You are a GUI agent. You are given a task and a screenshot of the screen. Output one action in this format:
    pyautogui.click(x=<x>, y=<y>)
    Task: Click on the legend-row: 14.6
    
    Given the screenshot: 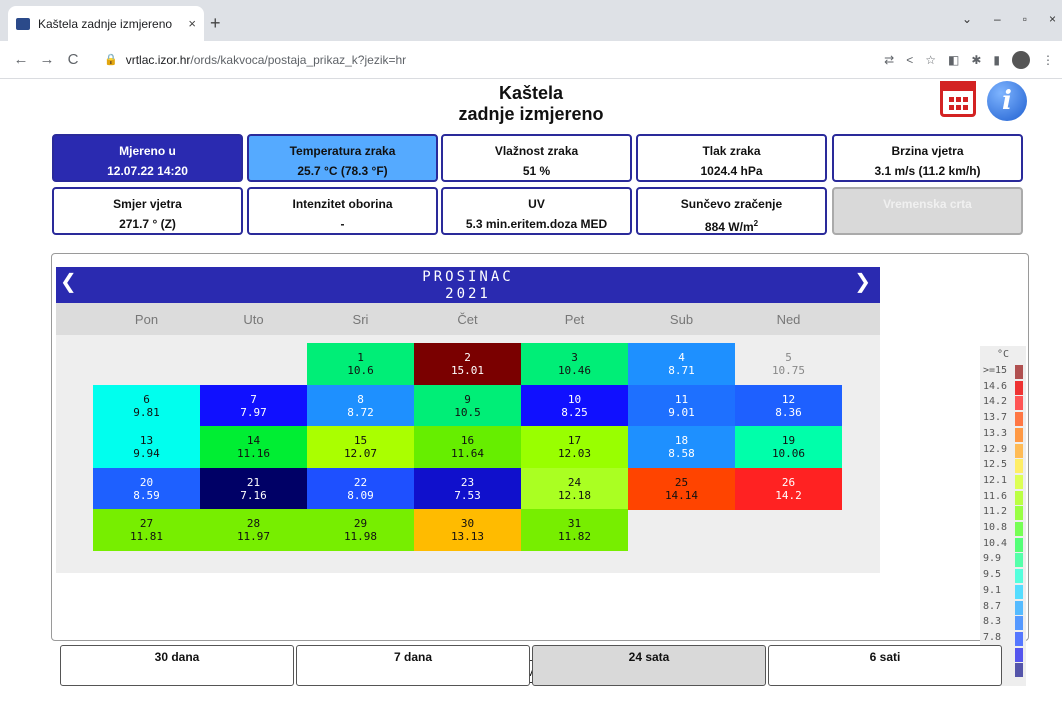 What is the action you would take?
    pyautogui.click(x=1003, y=387)
    